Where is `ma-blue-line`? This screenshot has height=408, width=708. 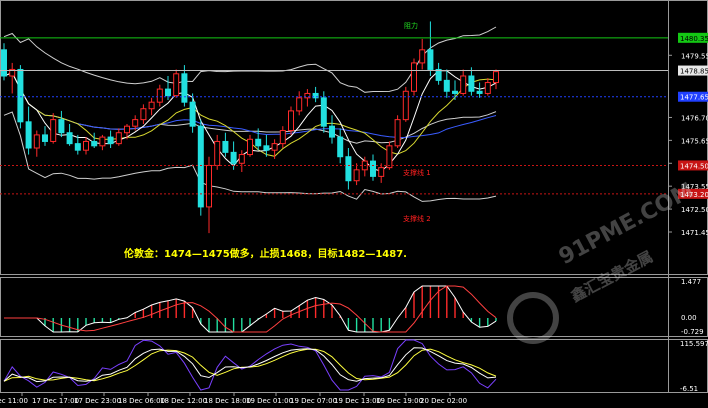
ma-blue-line is located at coordinates (250, 105).